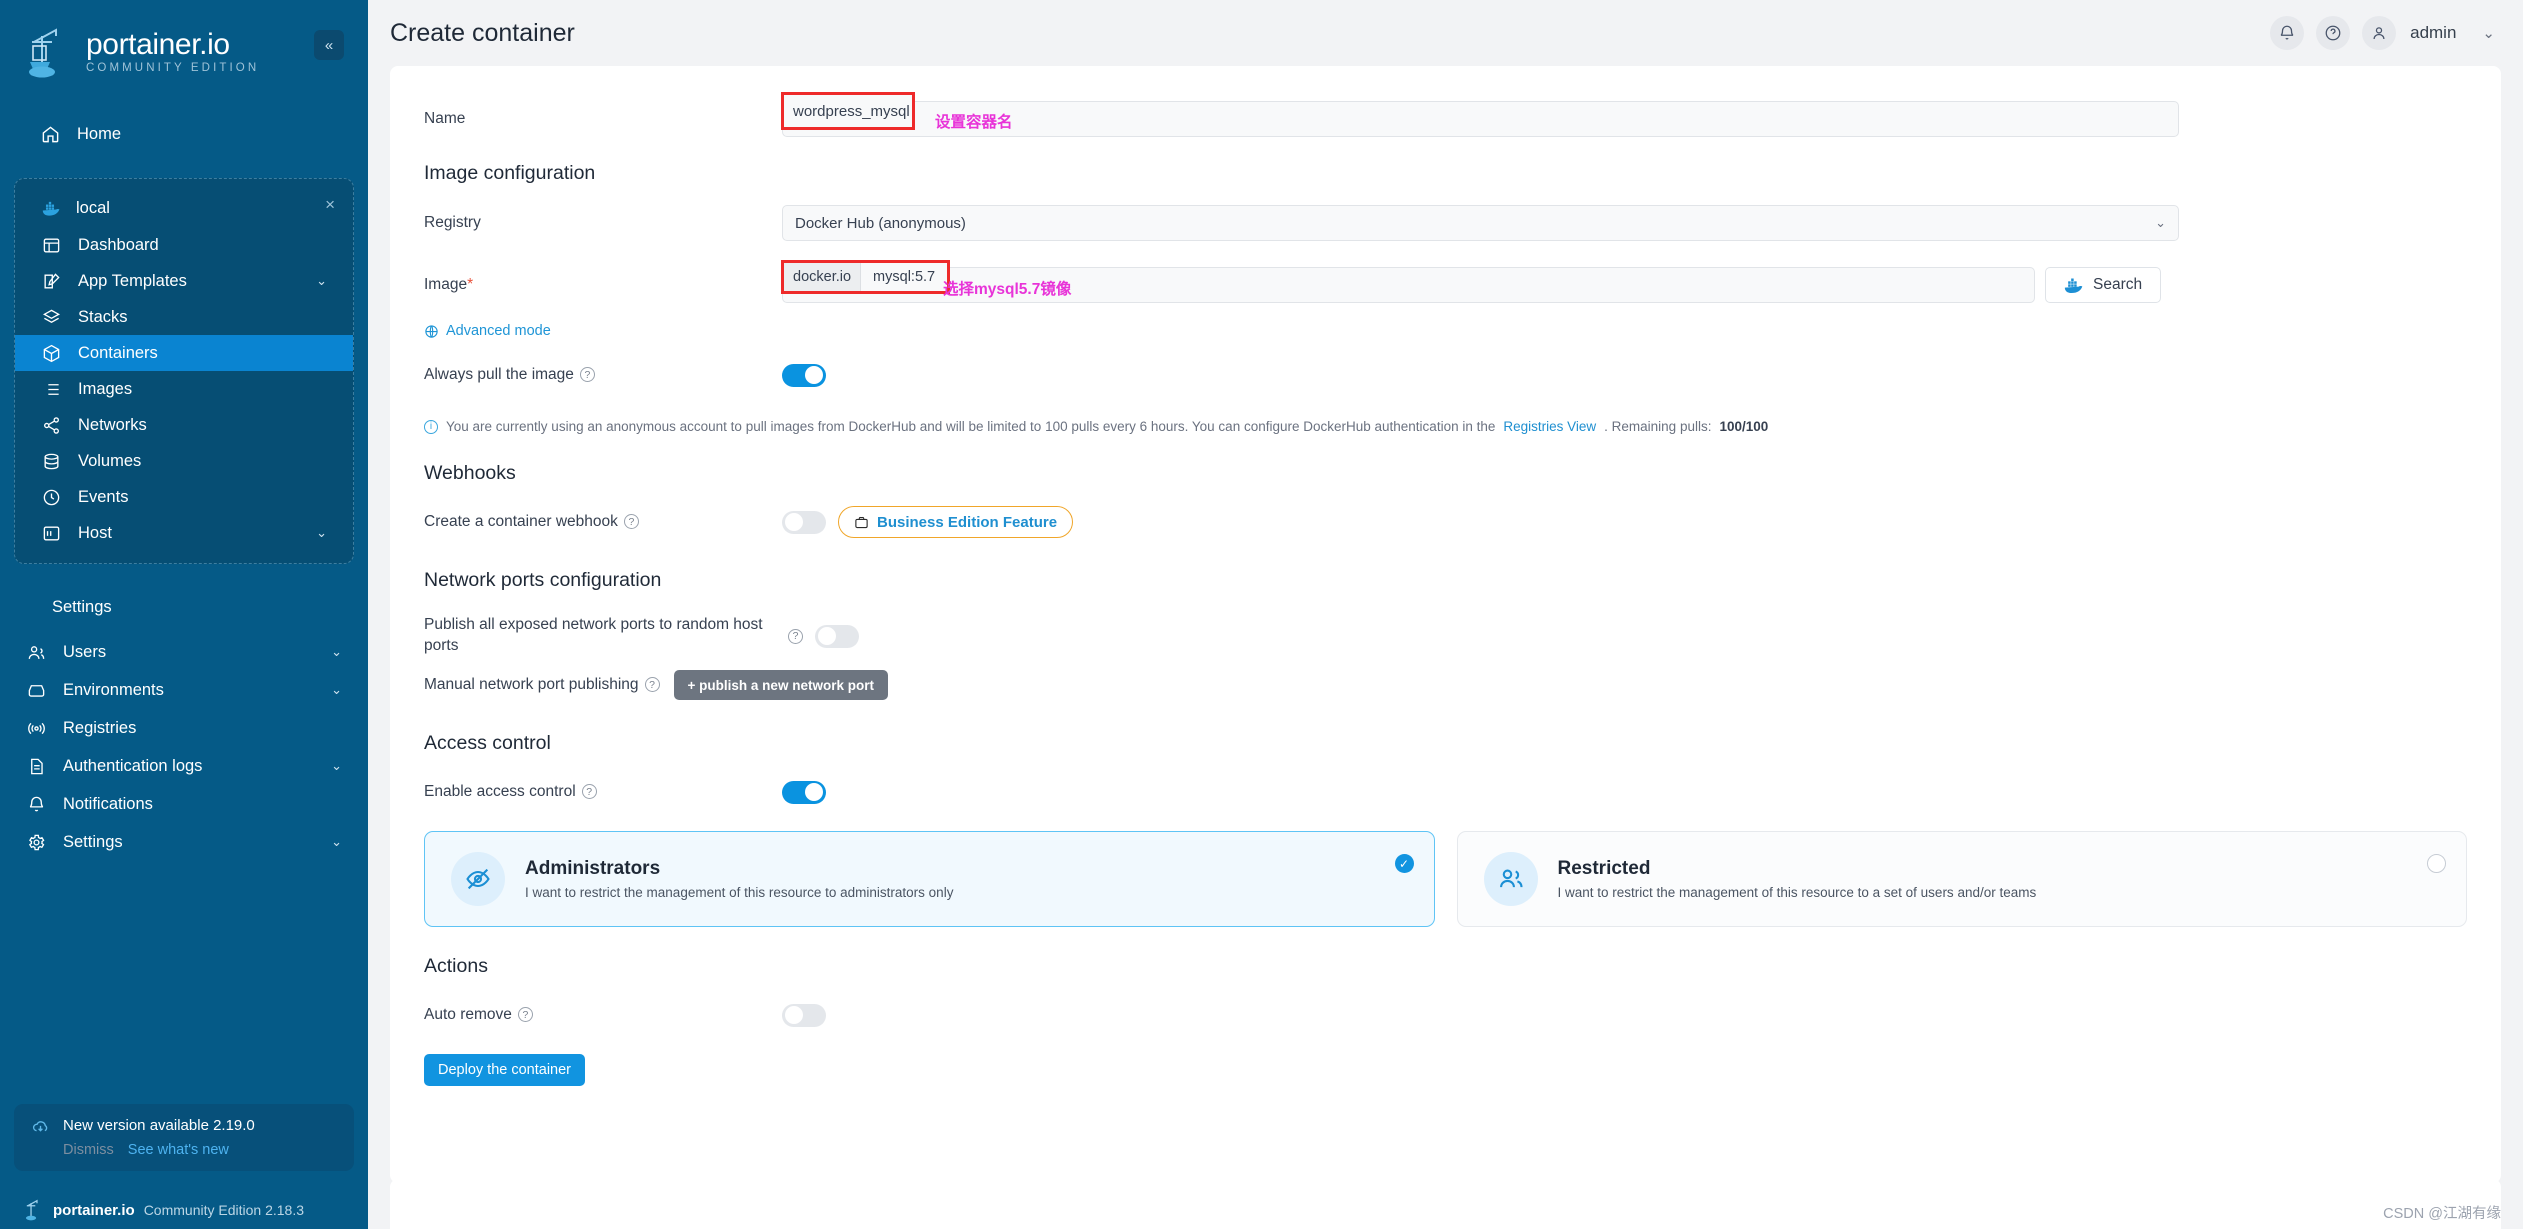 The height and width of the screenshot is (1229, 2523). What do you see at coordinates (431, 426) in the screenshot?
I see `info-icon: i` at bounding box center [431, 426].